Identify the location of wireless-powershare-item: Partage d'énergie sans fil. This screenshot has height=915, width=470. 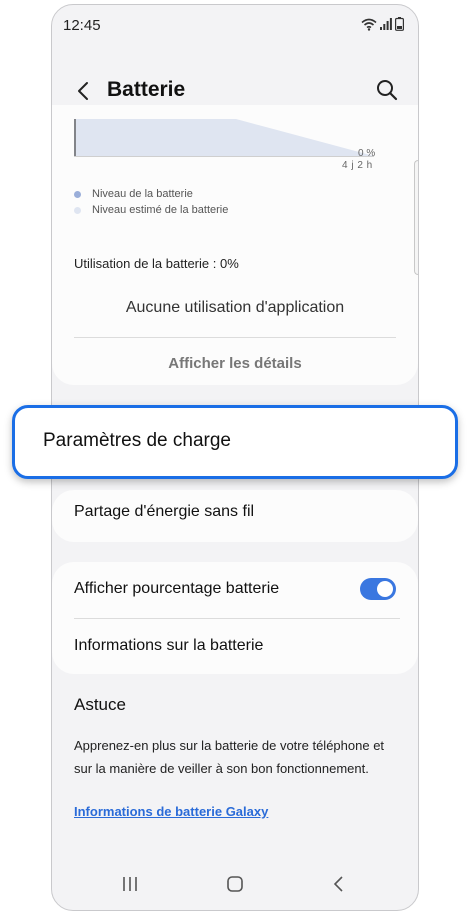
(235, 516).